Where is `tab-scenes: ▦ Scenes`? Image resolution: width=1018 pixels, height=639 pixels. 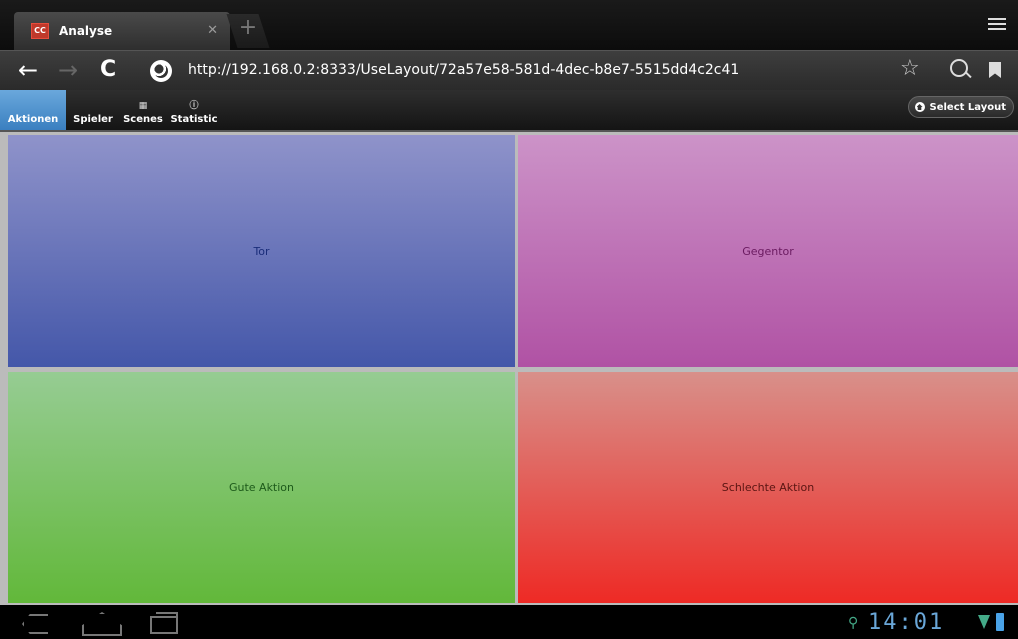 tab-scenes: ▦ Scenes is located at coordinates (143, 110).